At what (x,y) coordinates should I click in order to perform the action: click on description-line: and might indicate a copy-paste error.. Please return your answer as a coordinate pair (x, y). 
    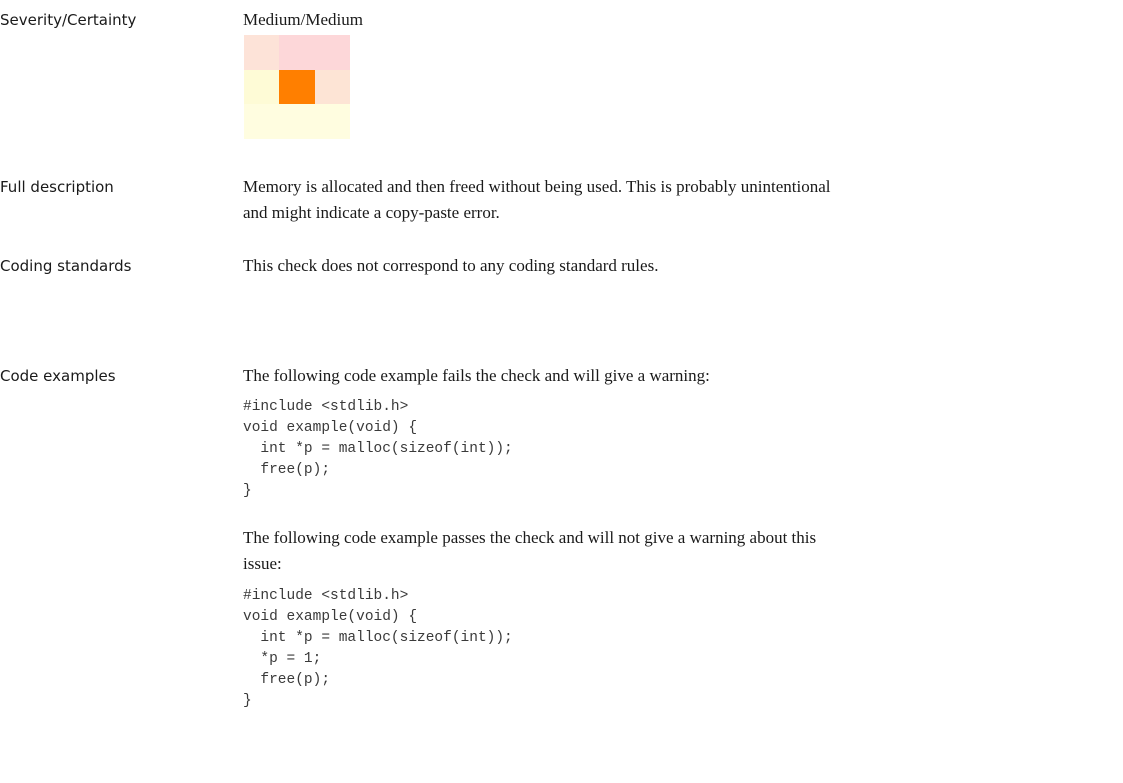
    Looking at the image, I should click on (371, 212).